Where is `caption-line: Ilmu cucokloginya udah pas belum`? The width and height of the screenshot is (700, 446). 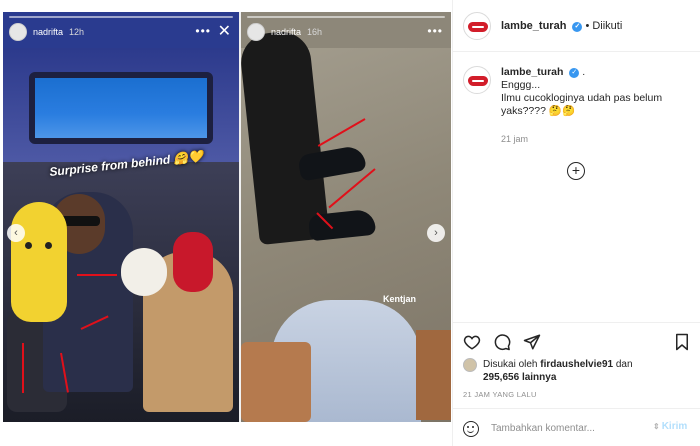 caption-line: Ilmu cucokloginya udah pas belum is located at coordinates (582, 98).